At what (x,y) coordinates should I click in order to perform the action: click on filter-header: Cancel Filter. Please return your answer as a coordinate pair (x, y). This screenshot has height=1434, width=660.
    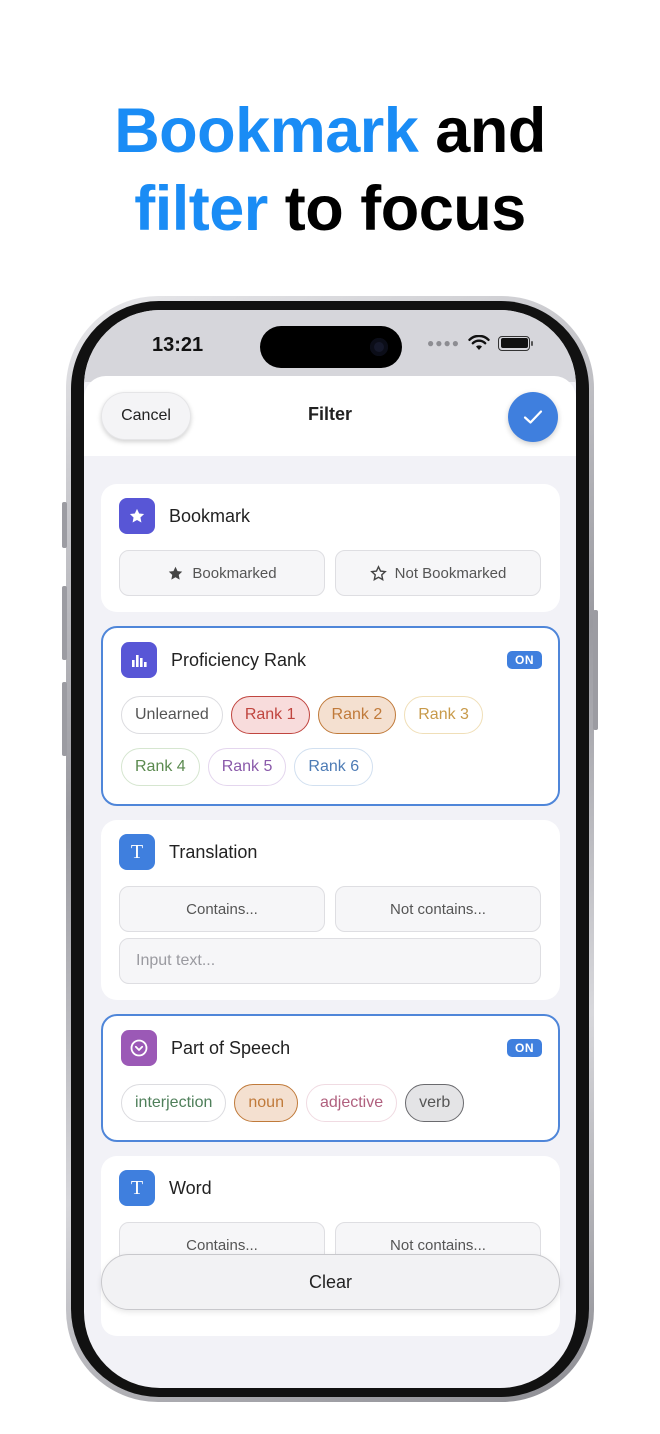
    Looking at the image, I should click on (330, 416).